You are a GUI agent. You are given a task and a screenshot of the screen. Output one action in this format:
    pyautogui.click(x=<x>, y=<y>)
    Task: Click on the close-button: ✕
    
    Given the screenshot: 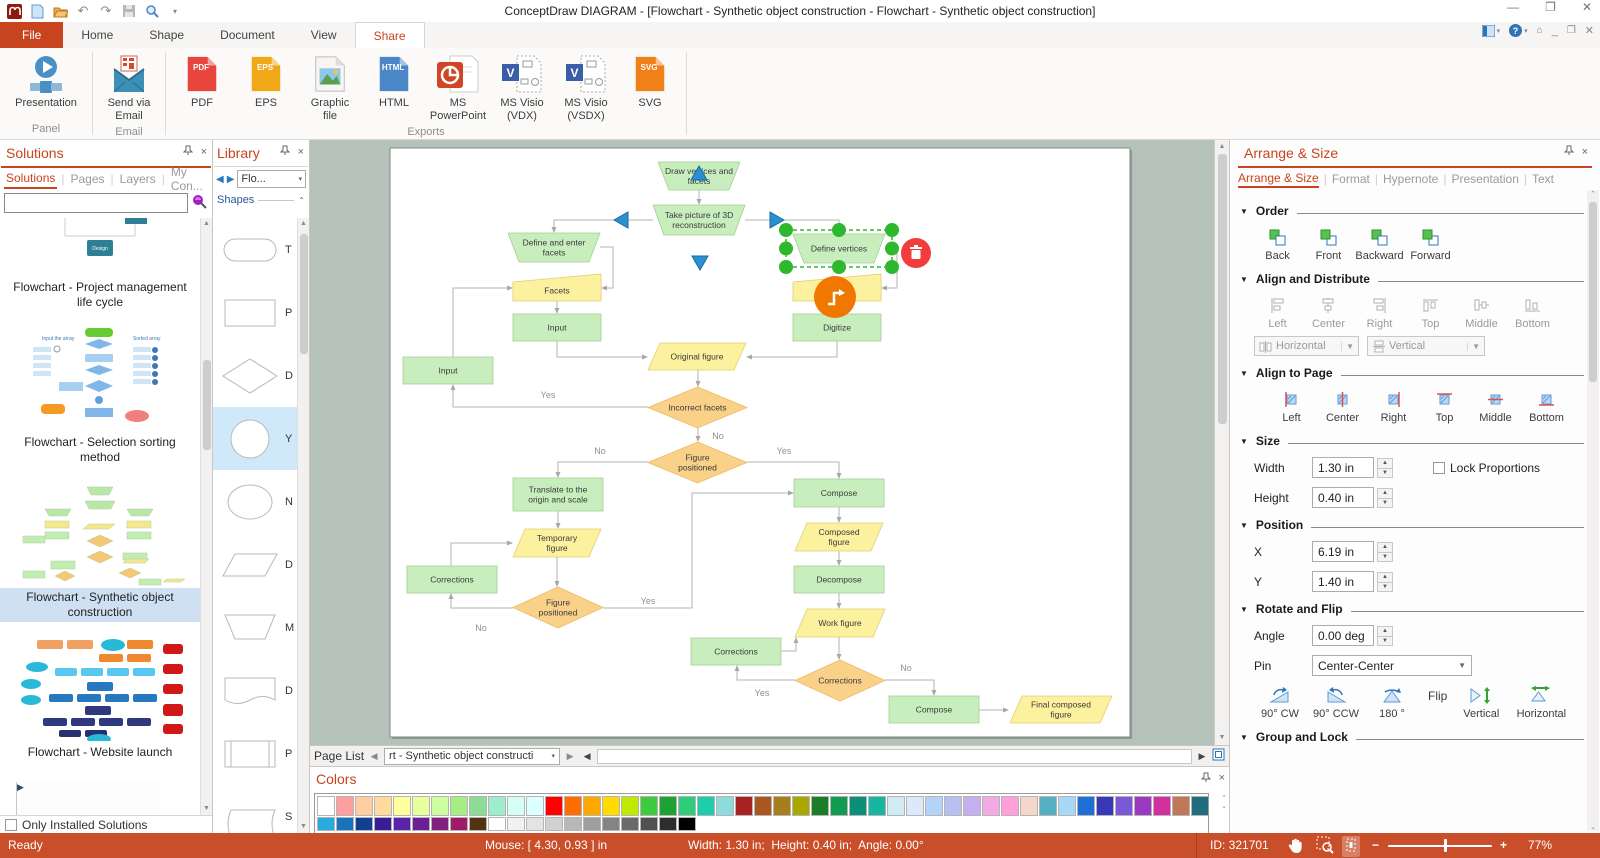 What is the action you would take?
    pyautogui.click(x=1587, y=7)
    